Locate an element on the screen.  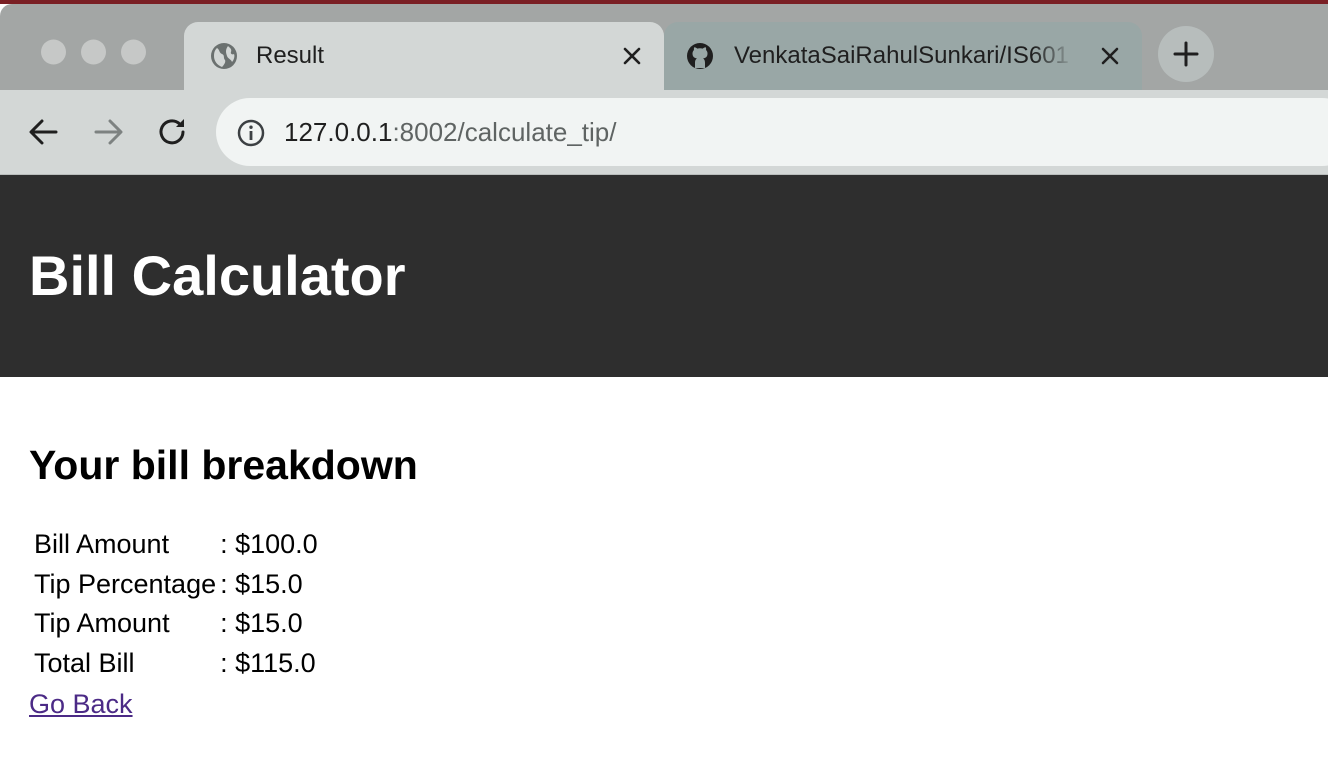
row-label: Tip Percentage is located at coordinates (125, 583).